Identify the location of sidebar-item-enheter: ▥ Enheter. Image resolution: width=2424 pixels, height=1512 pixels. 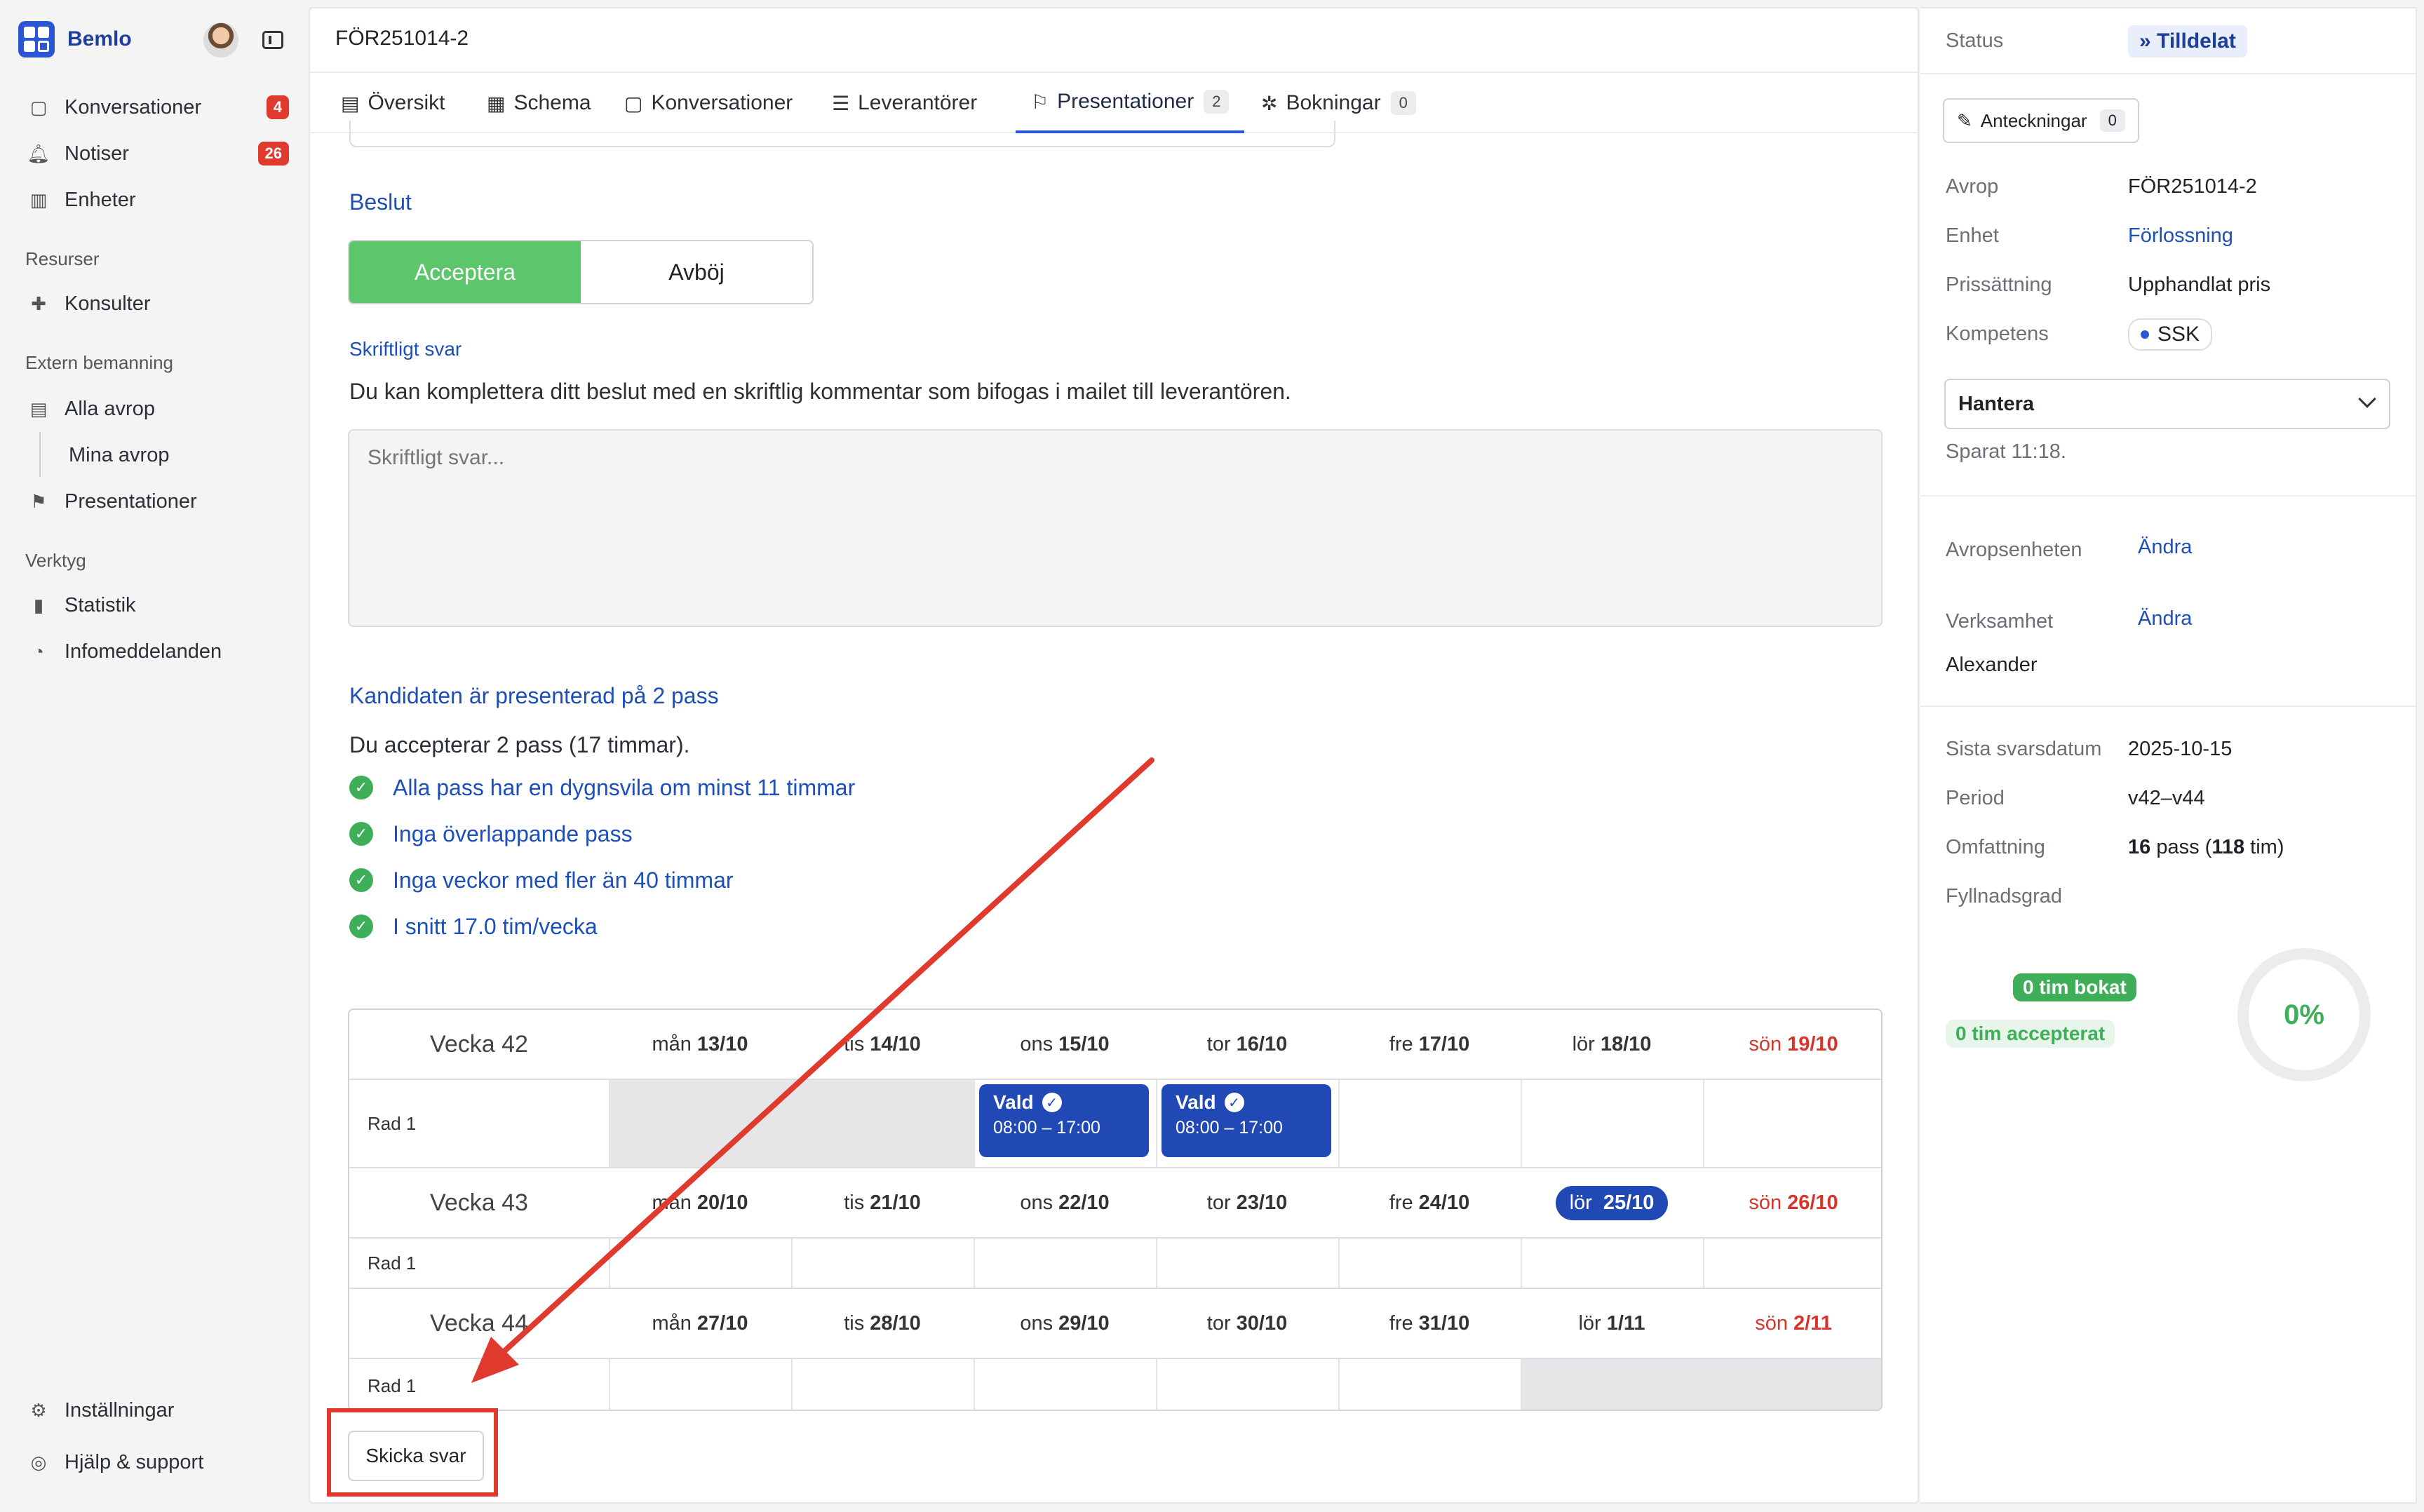
(161, 199).